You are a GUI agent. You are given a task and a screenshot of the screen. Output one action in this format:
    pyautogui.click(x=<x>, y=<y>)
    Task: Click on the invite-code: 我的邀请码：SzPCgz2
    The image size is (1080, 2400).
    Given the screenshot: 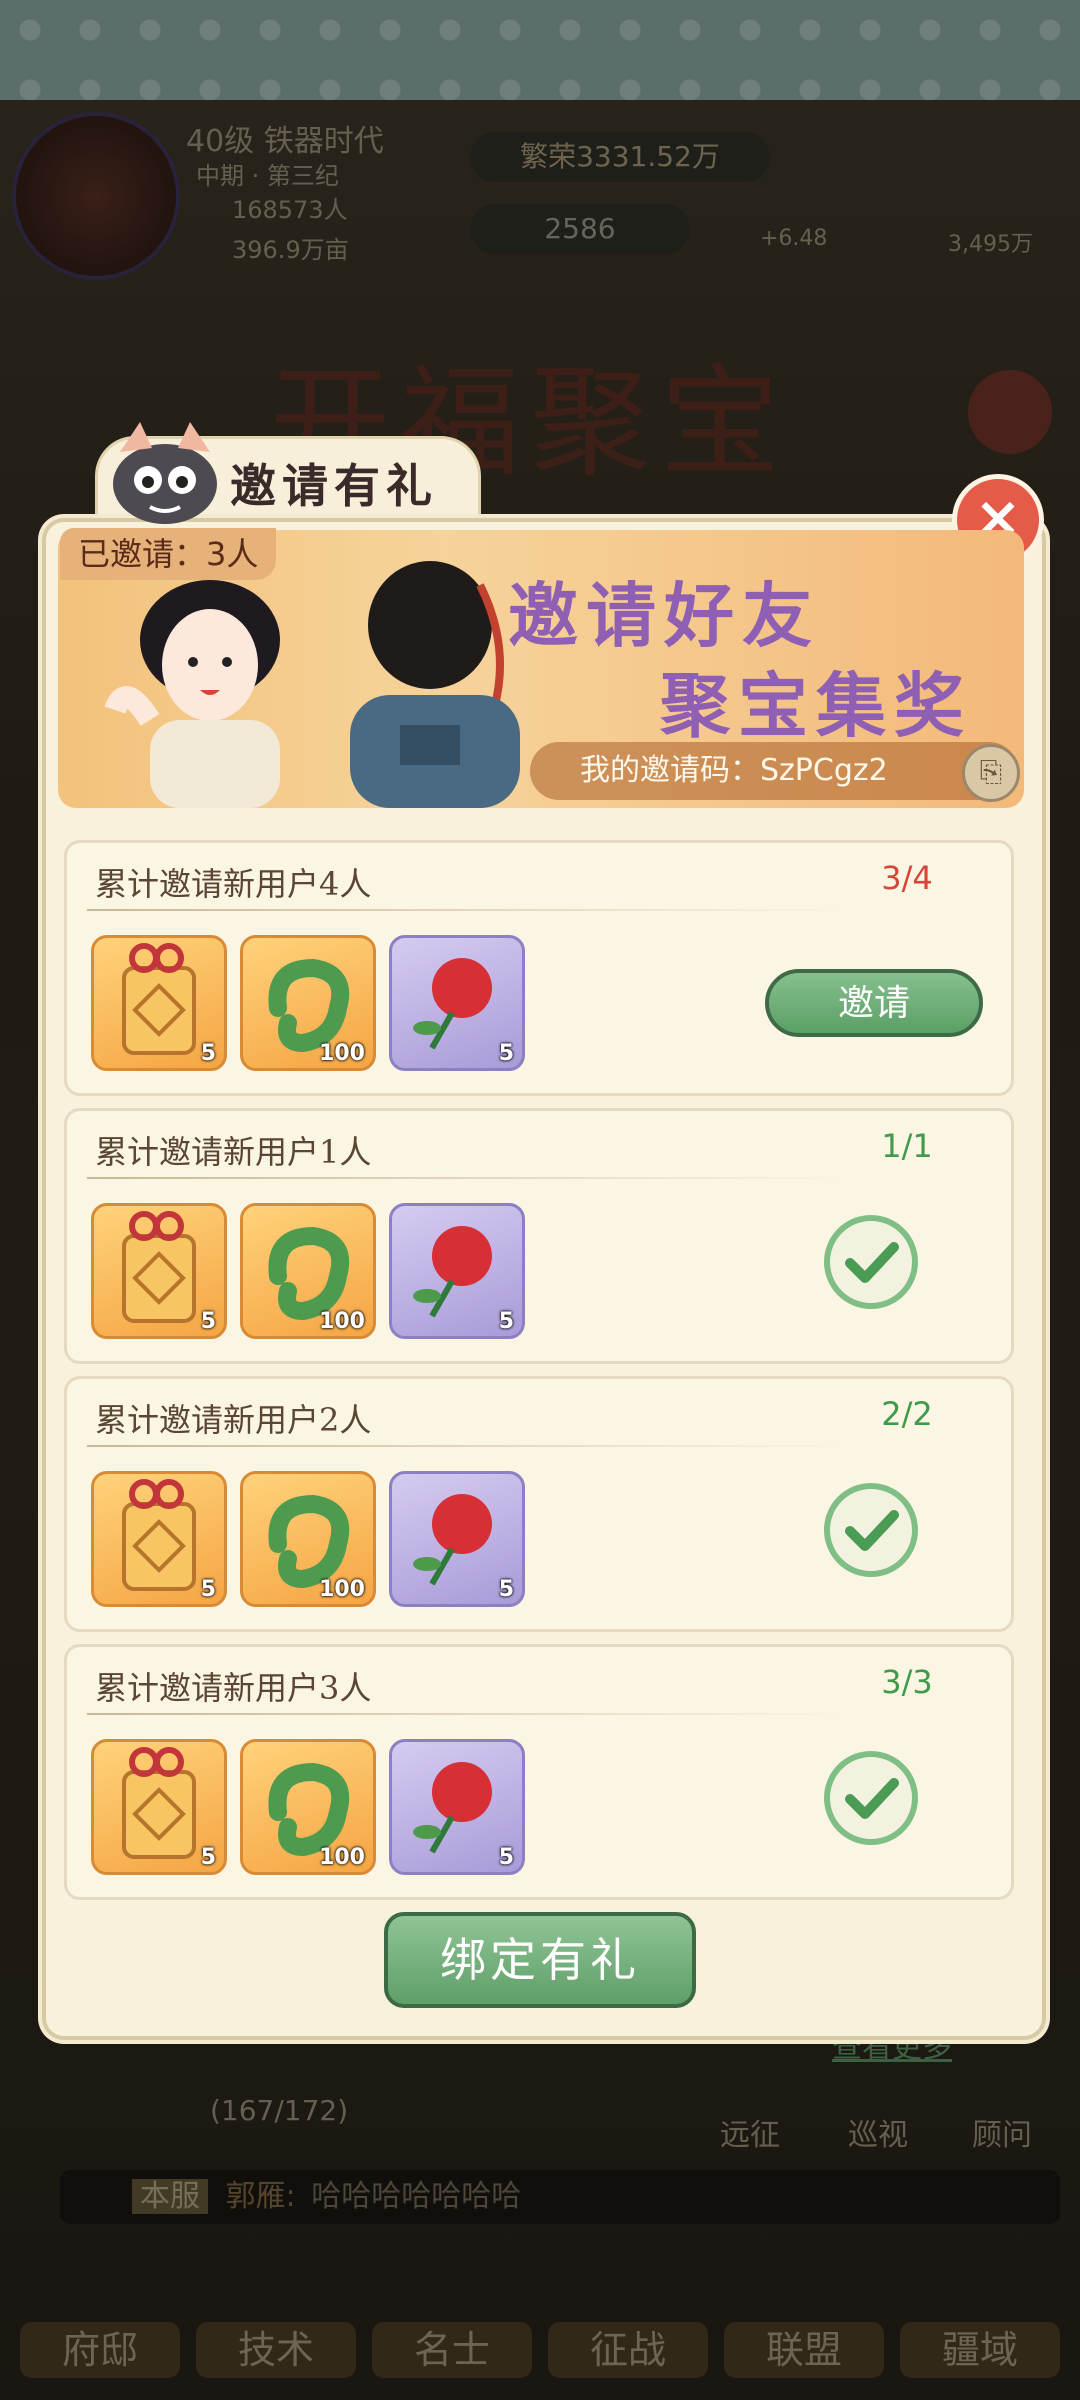 What is the action you would take?
    pyautogui.click(x=774, y=771)
    